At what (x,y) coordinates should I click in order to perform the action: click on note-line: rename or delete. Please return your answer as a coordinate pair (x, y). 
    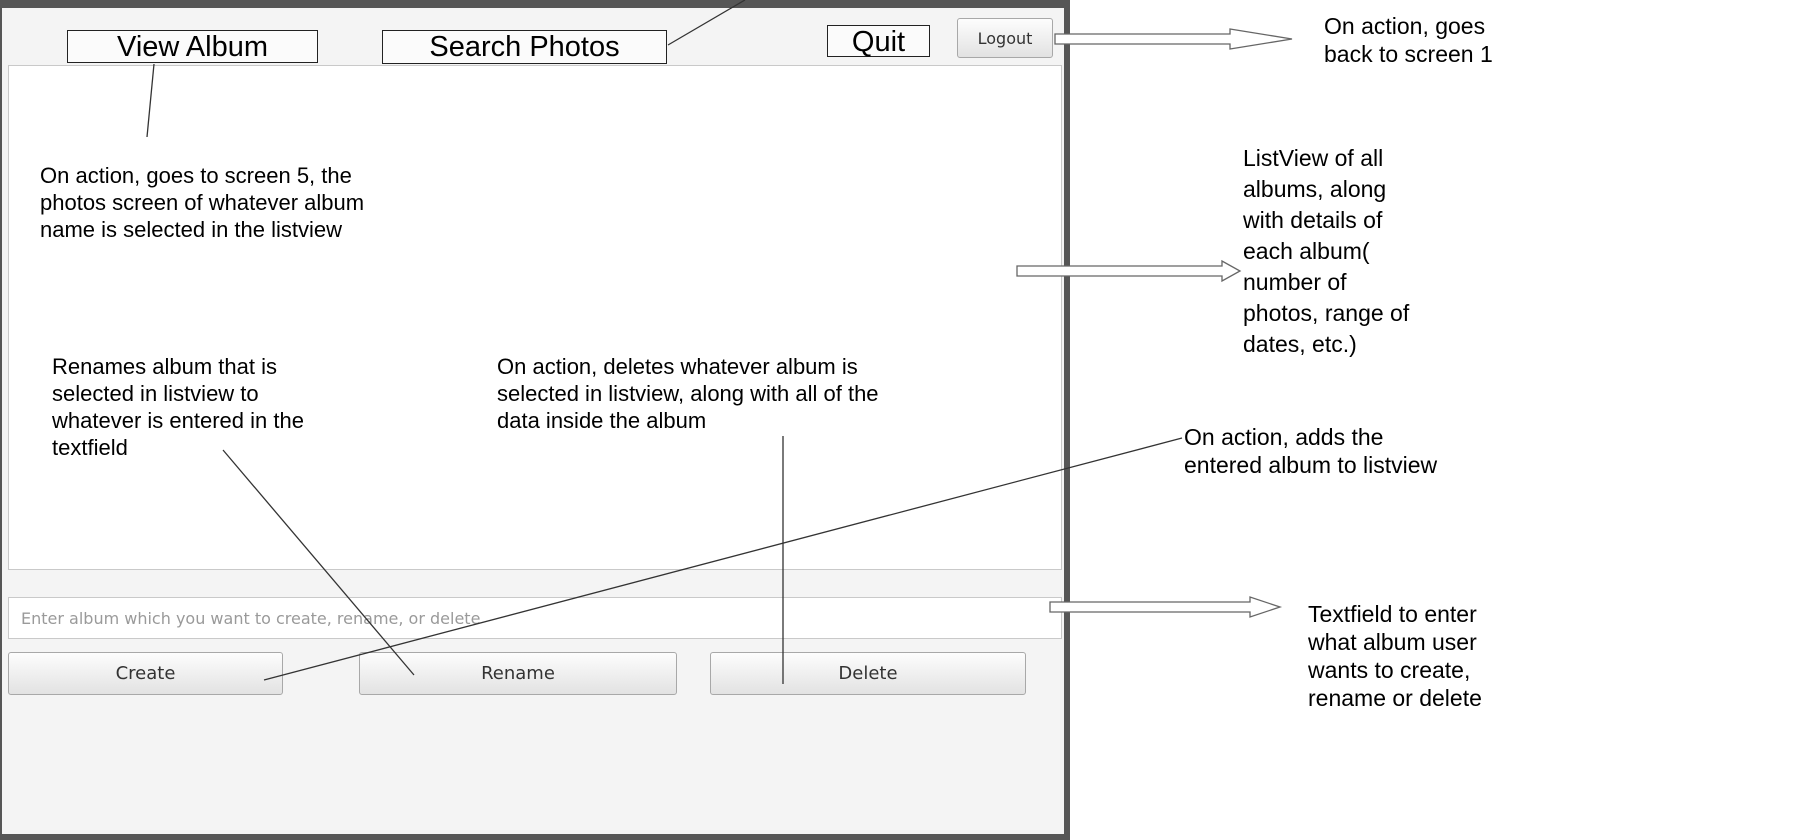
    Looking at the image, I should click on (1395, 698).